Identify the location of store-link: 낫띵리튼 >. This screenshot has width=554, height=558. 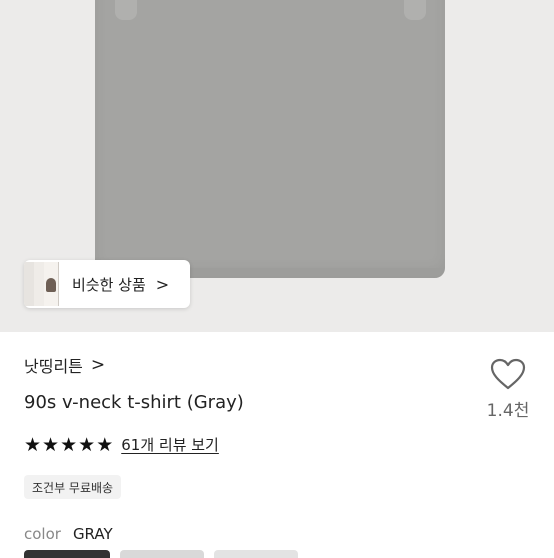
(64, 365).